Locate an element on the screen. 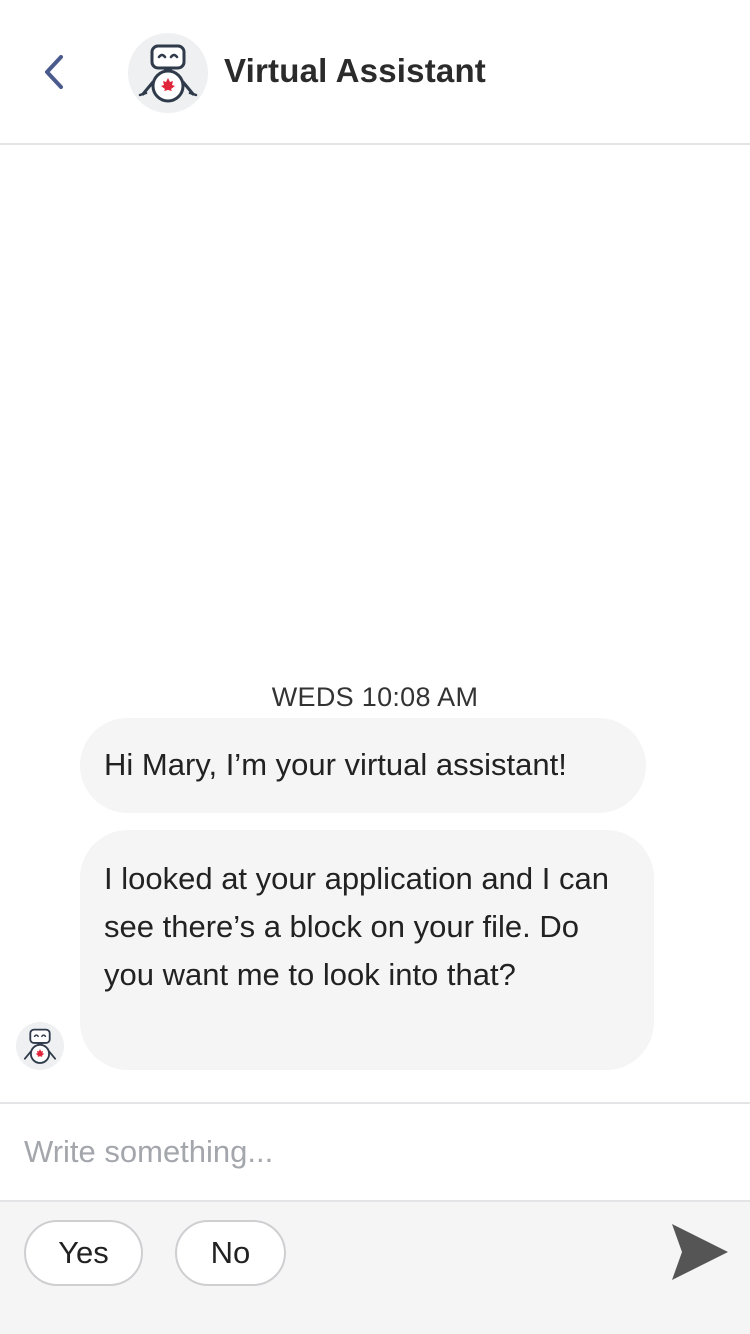  assistant-message-avatar is located at coordinates (40, 1046).